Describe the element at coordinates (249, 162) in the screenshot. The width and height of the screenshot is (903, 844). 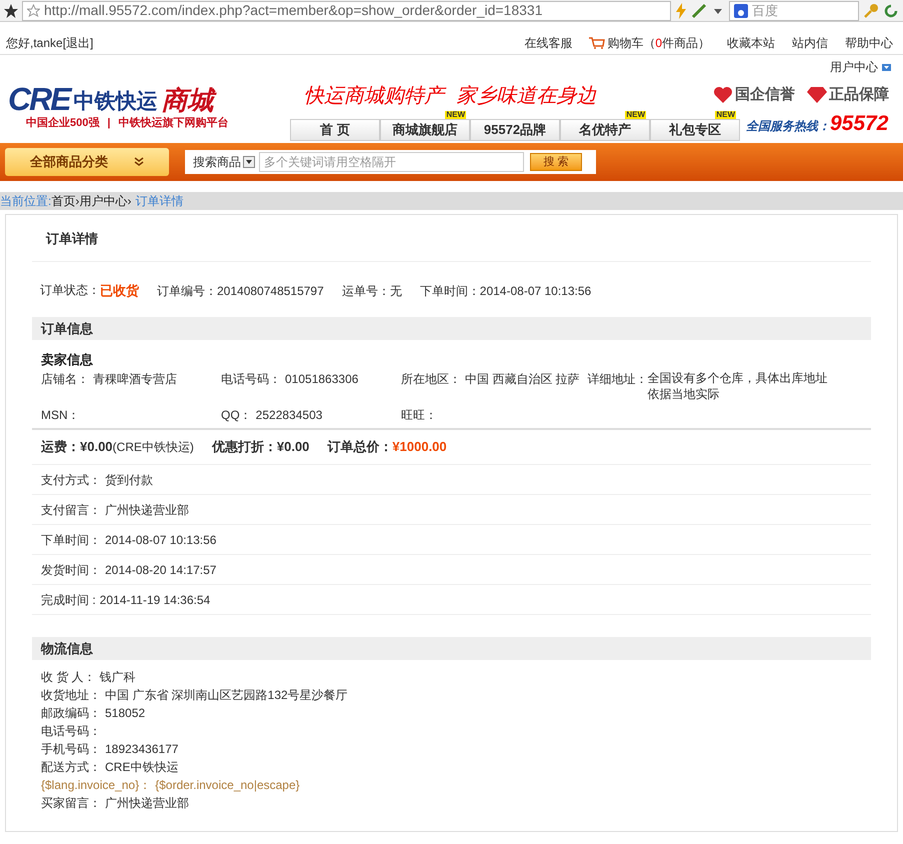
I see `dropdown-icon` at that location.